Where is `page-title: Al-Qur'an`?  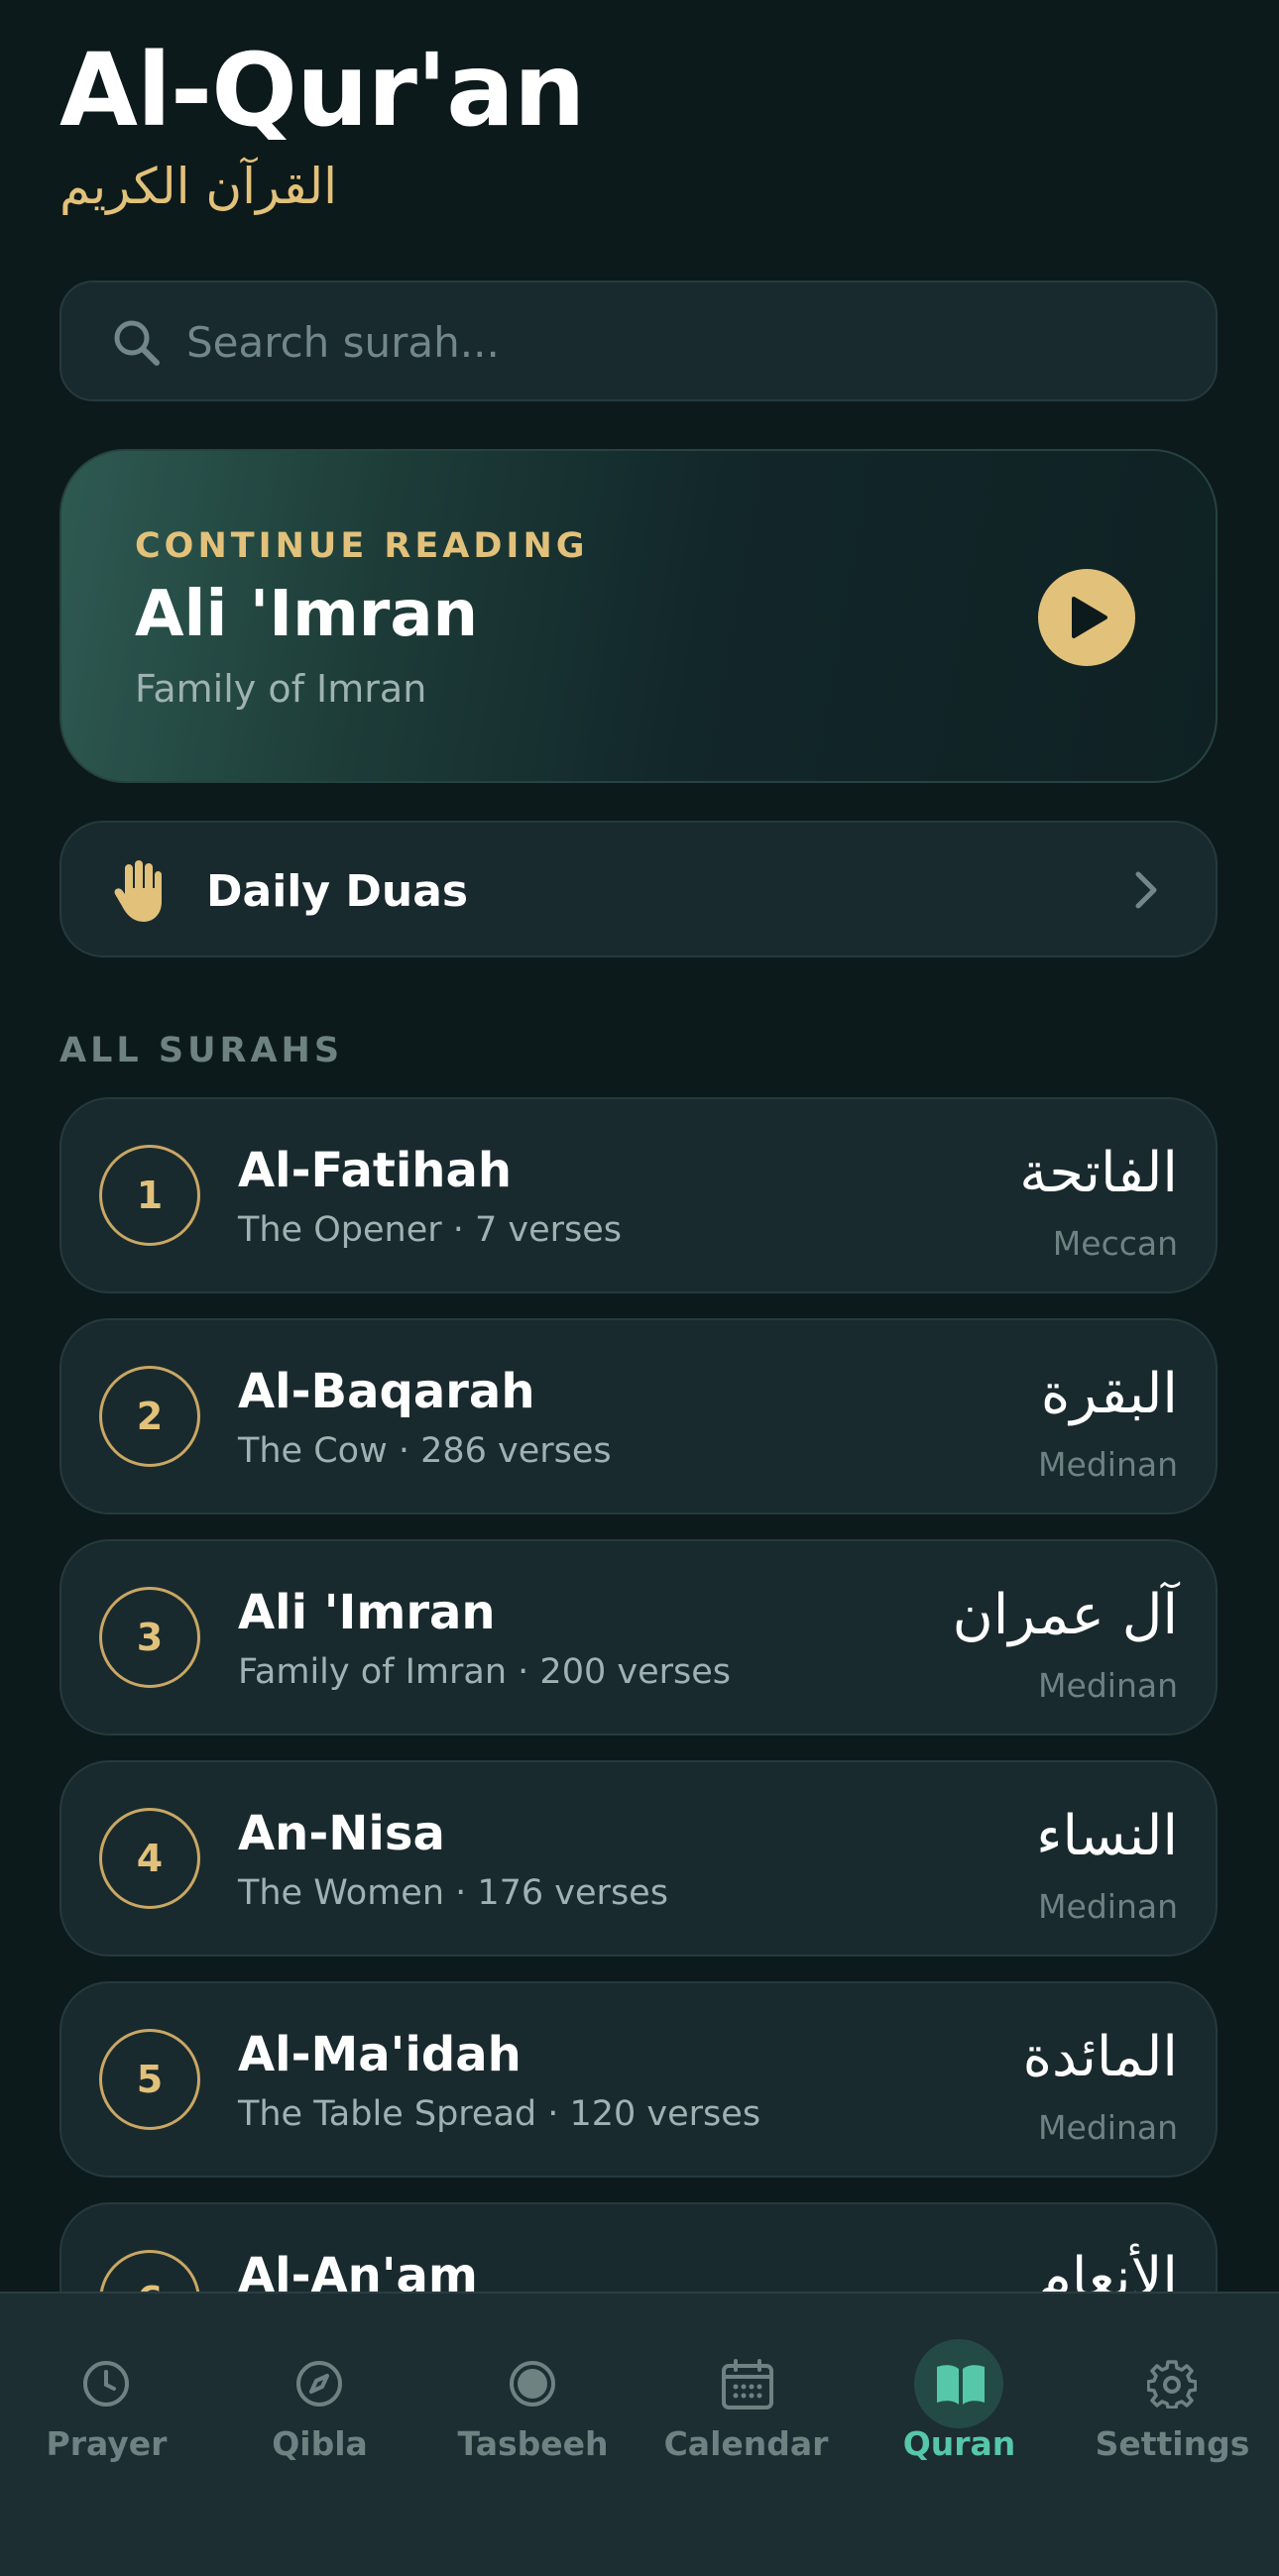
page-title: Al-Qur'an is located at coordinates (323, 91).